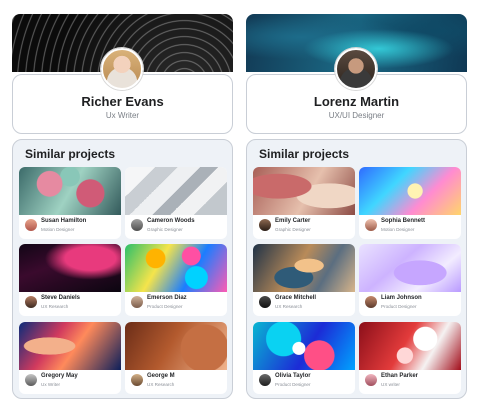 This screenshot has height=410, width=480. Describe the element at coordinates (61, 298) in the screenshot. I see `author-name: Steve Daniels` at that location.